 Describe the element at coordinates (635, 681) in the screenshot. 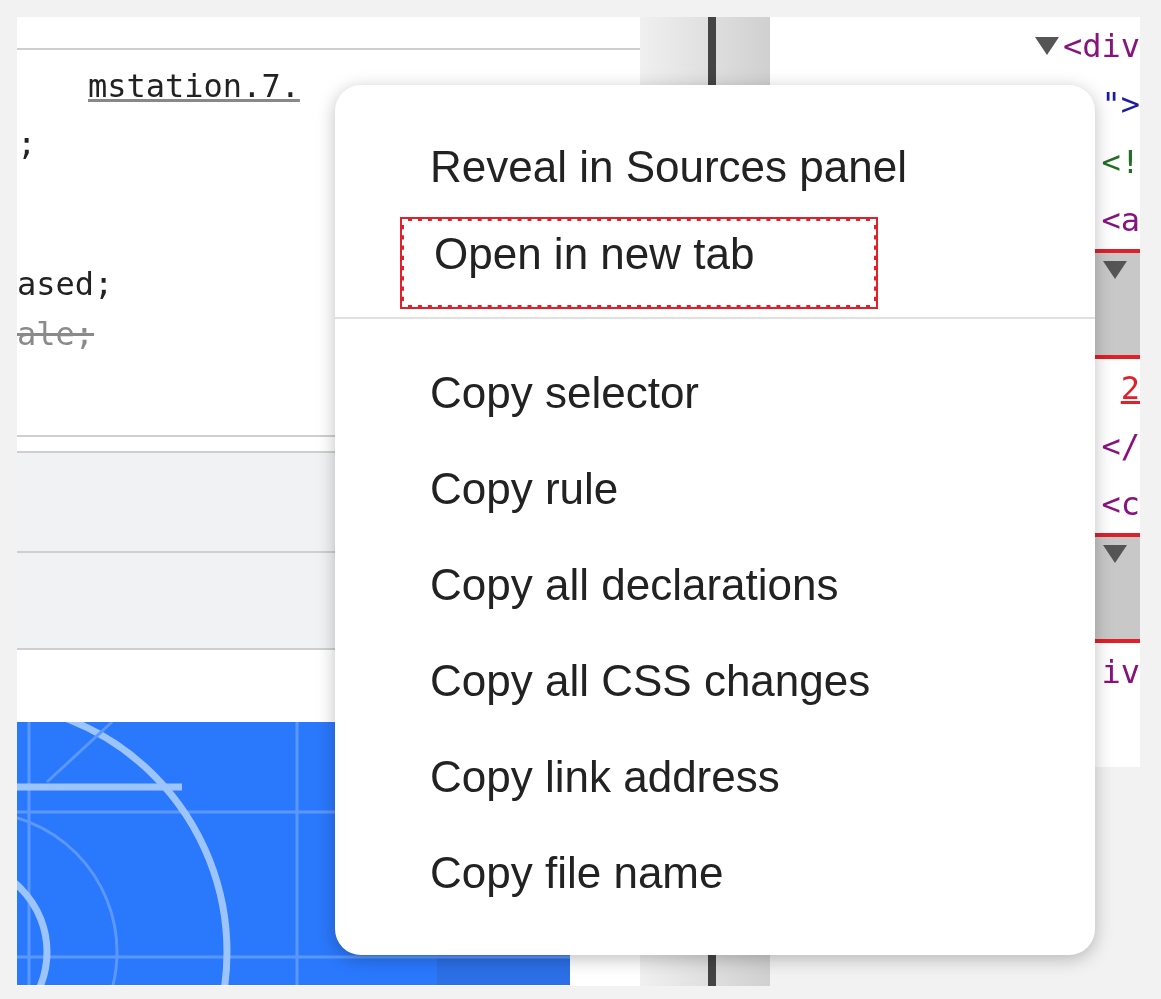

I see `menu-item: Copy all CSS changes` at that location.